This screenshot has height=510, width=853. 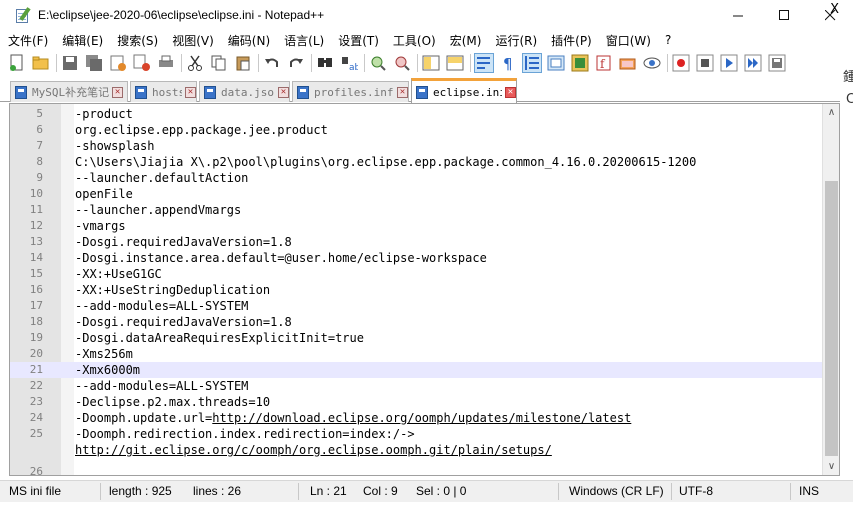 What do you see at coordinates (325, 63) in the screenshot?
I see `find-button` at bounding box center [325, 63].